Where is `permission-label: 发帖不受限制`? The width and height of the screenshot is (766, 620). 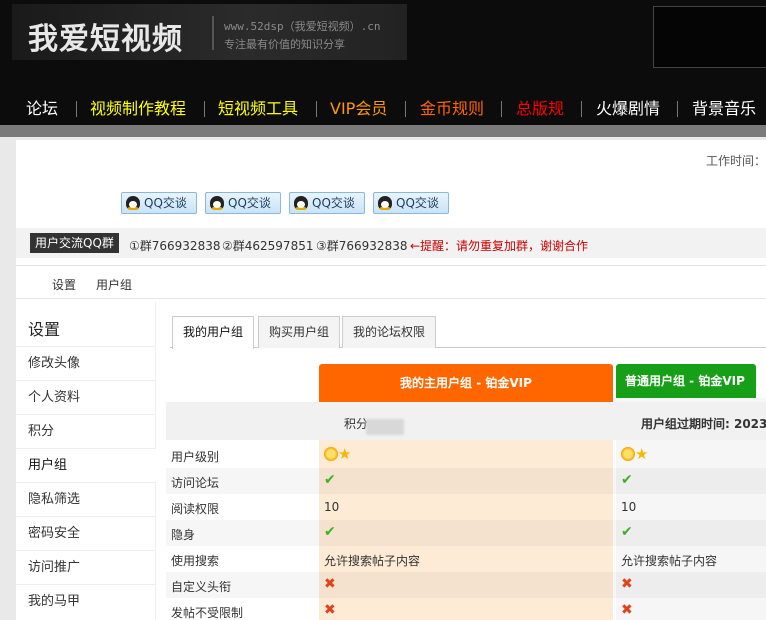
permission-label: 发帖不受限制 is located at coordinates (207, 613).